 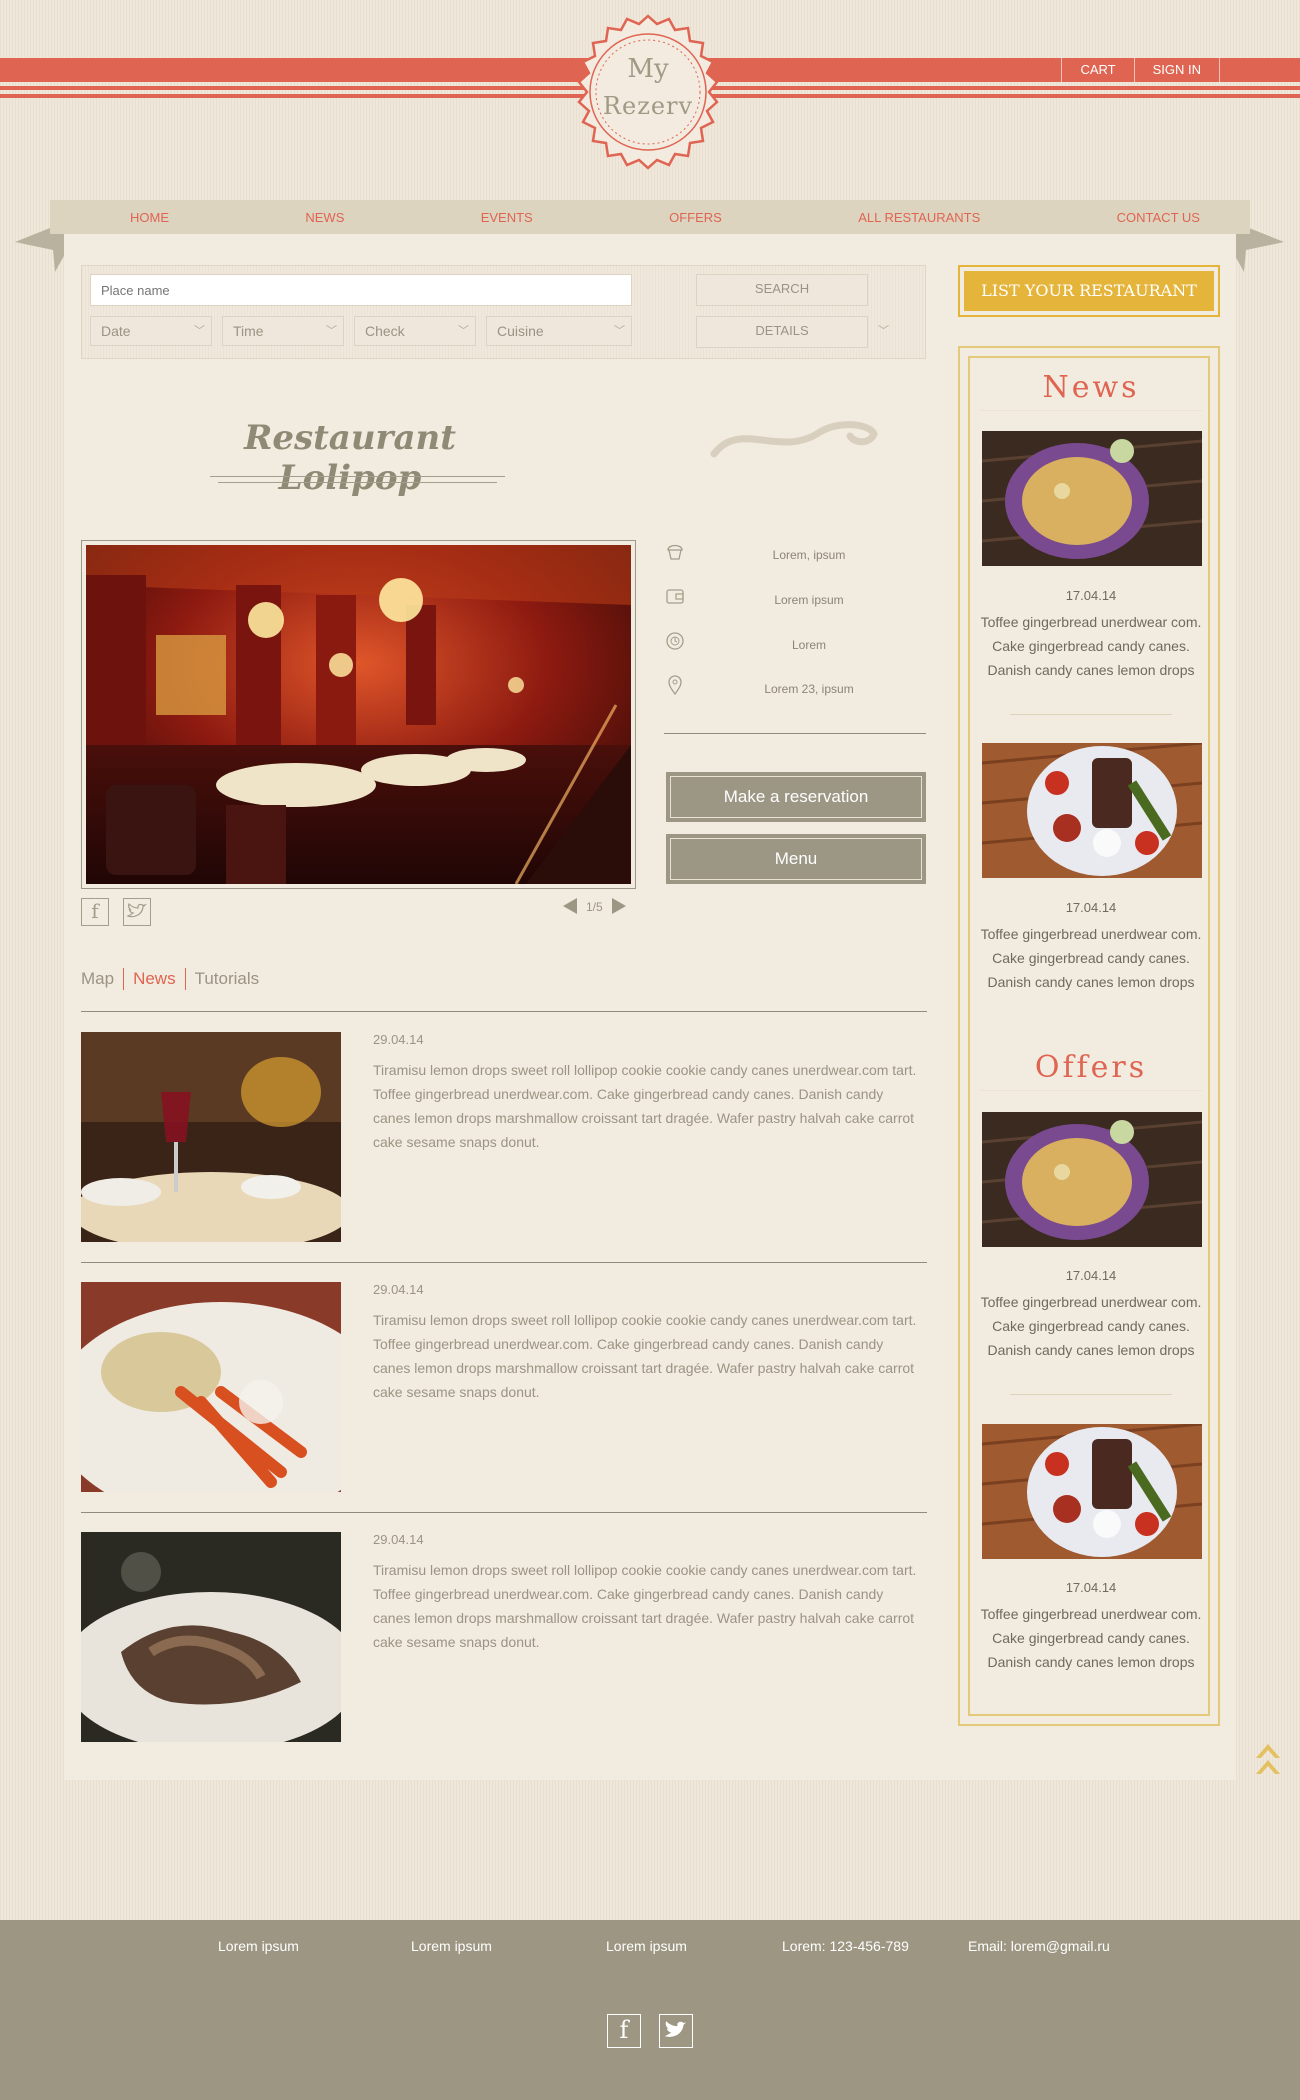 I want to click on restaurant-photo, so click(x=358, y=714).